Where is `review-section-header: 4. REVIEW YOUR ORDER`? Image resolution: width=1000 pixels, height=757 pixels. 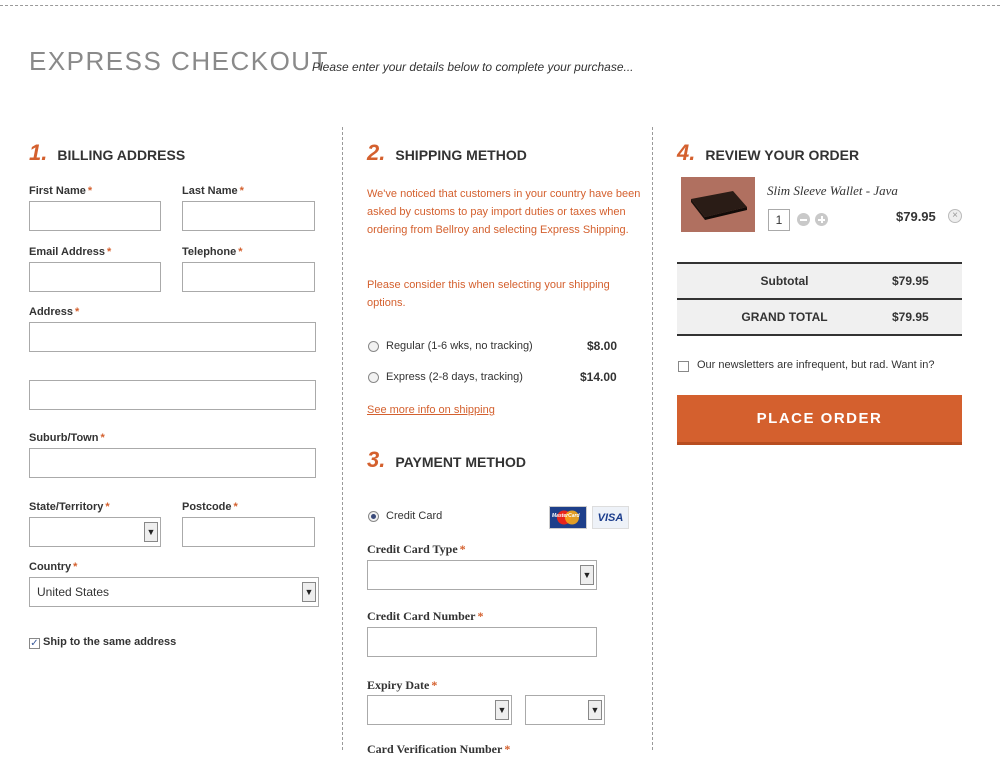
review-section-header: 4. REVIEW YOUR ORDER is located at coordinates (768, 153).